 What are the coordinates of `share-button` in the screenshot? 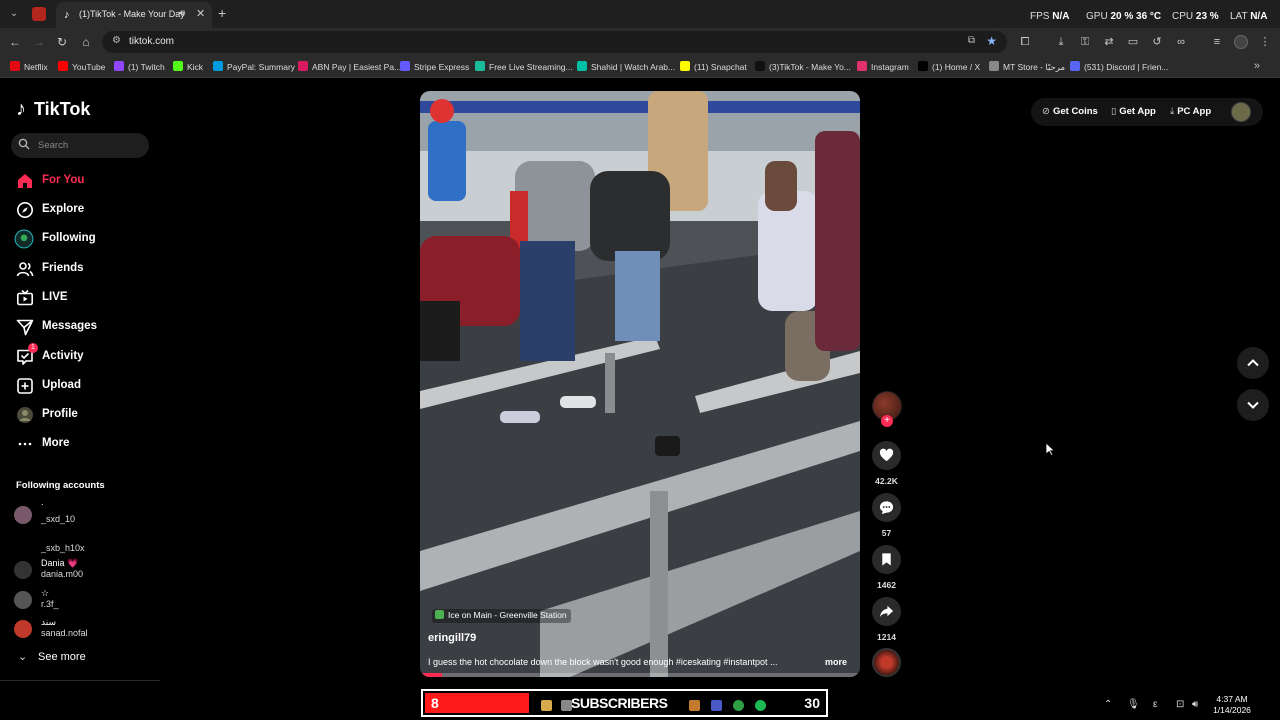 It's located at (886, 611).